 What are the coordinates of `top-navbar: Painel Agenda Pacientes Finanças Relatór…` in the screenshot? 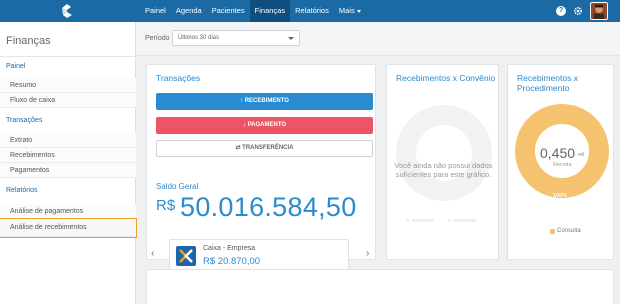 It's located at (310, 11).